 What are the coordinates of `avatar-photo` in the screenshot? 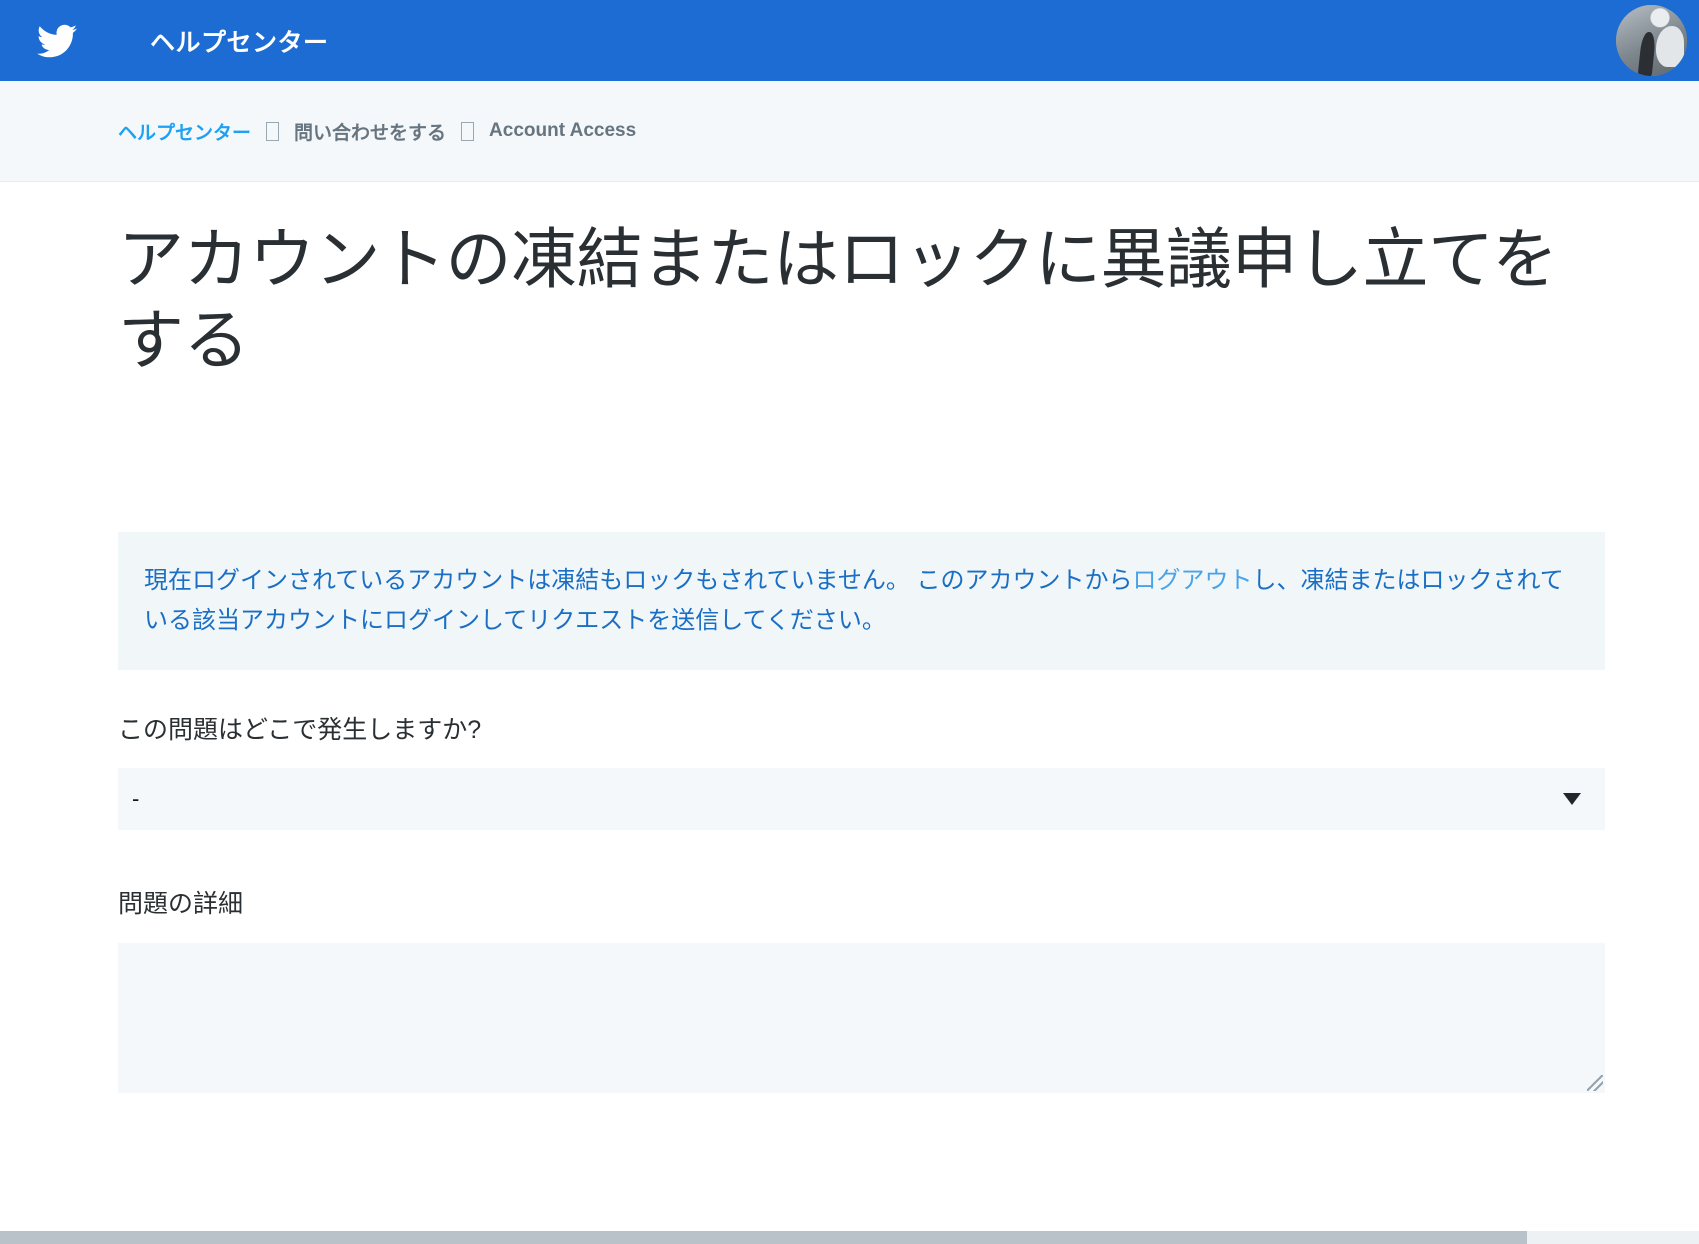 It's located at (1651, 40).